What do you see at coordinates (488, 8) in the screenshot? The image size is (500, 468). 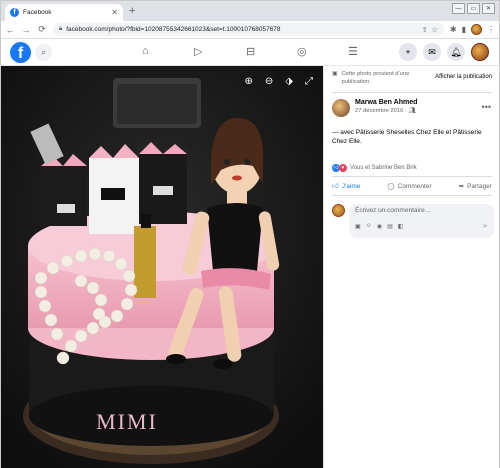 I see `close-window-icon: ✕` at bounding box center [488, 8].